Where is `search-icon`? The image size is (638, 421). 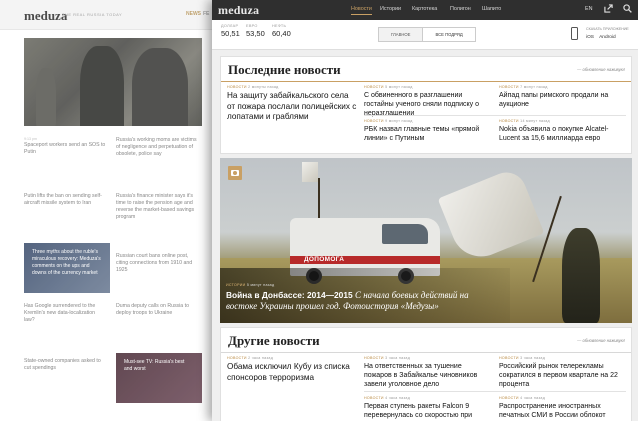
search-icon is located at coordinates (627, 9).